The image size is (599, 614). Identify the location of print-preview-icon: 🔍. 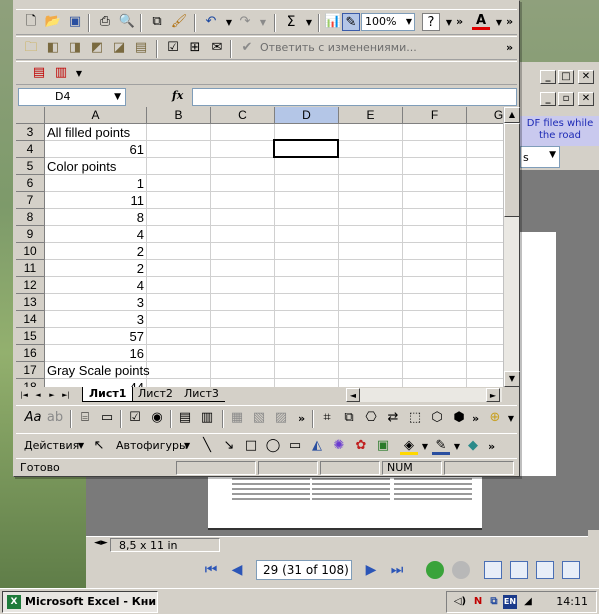
(127, 22).